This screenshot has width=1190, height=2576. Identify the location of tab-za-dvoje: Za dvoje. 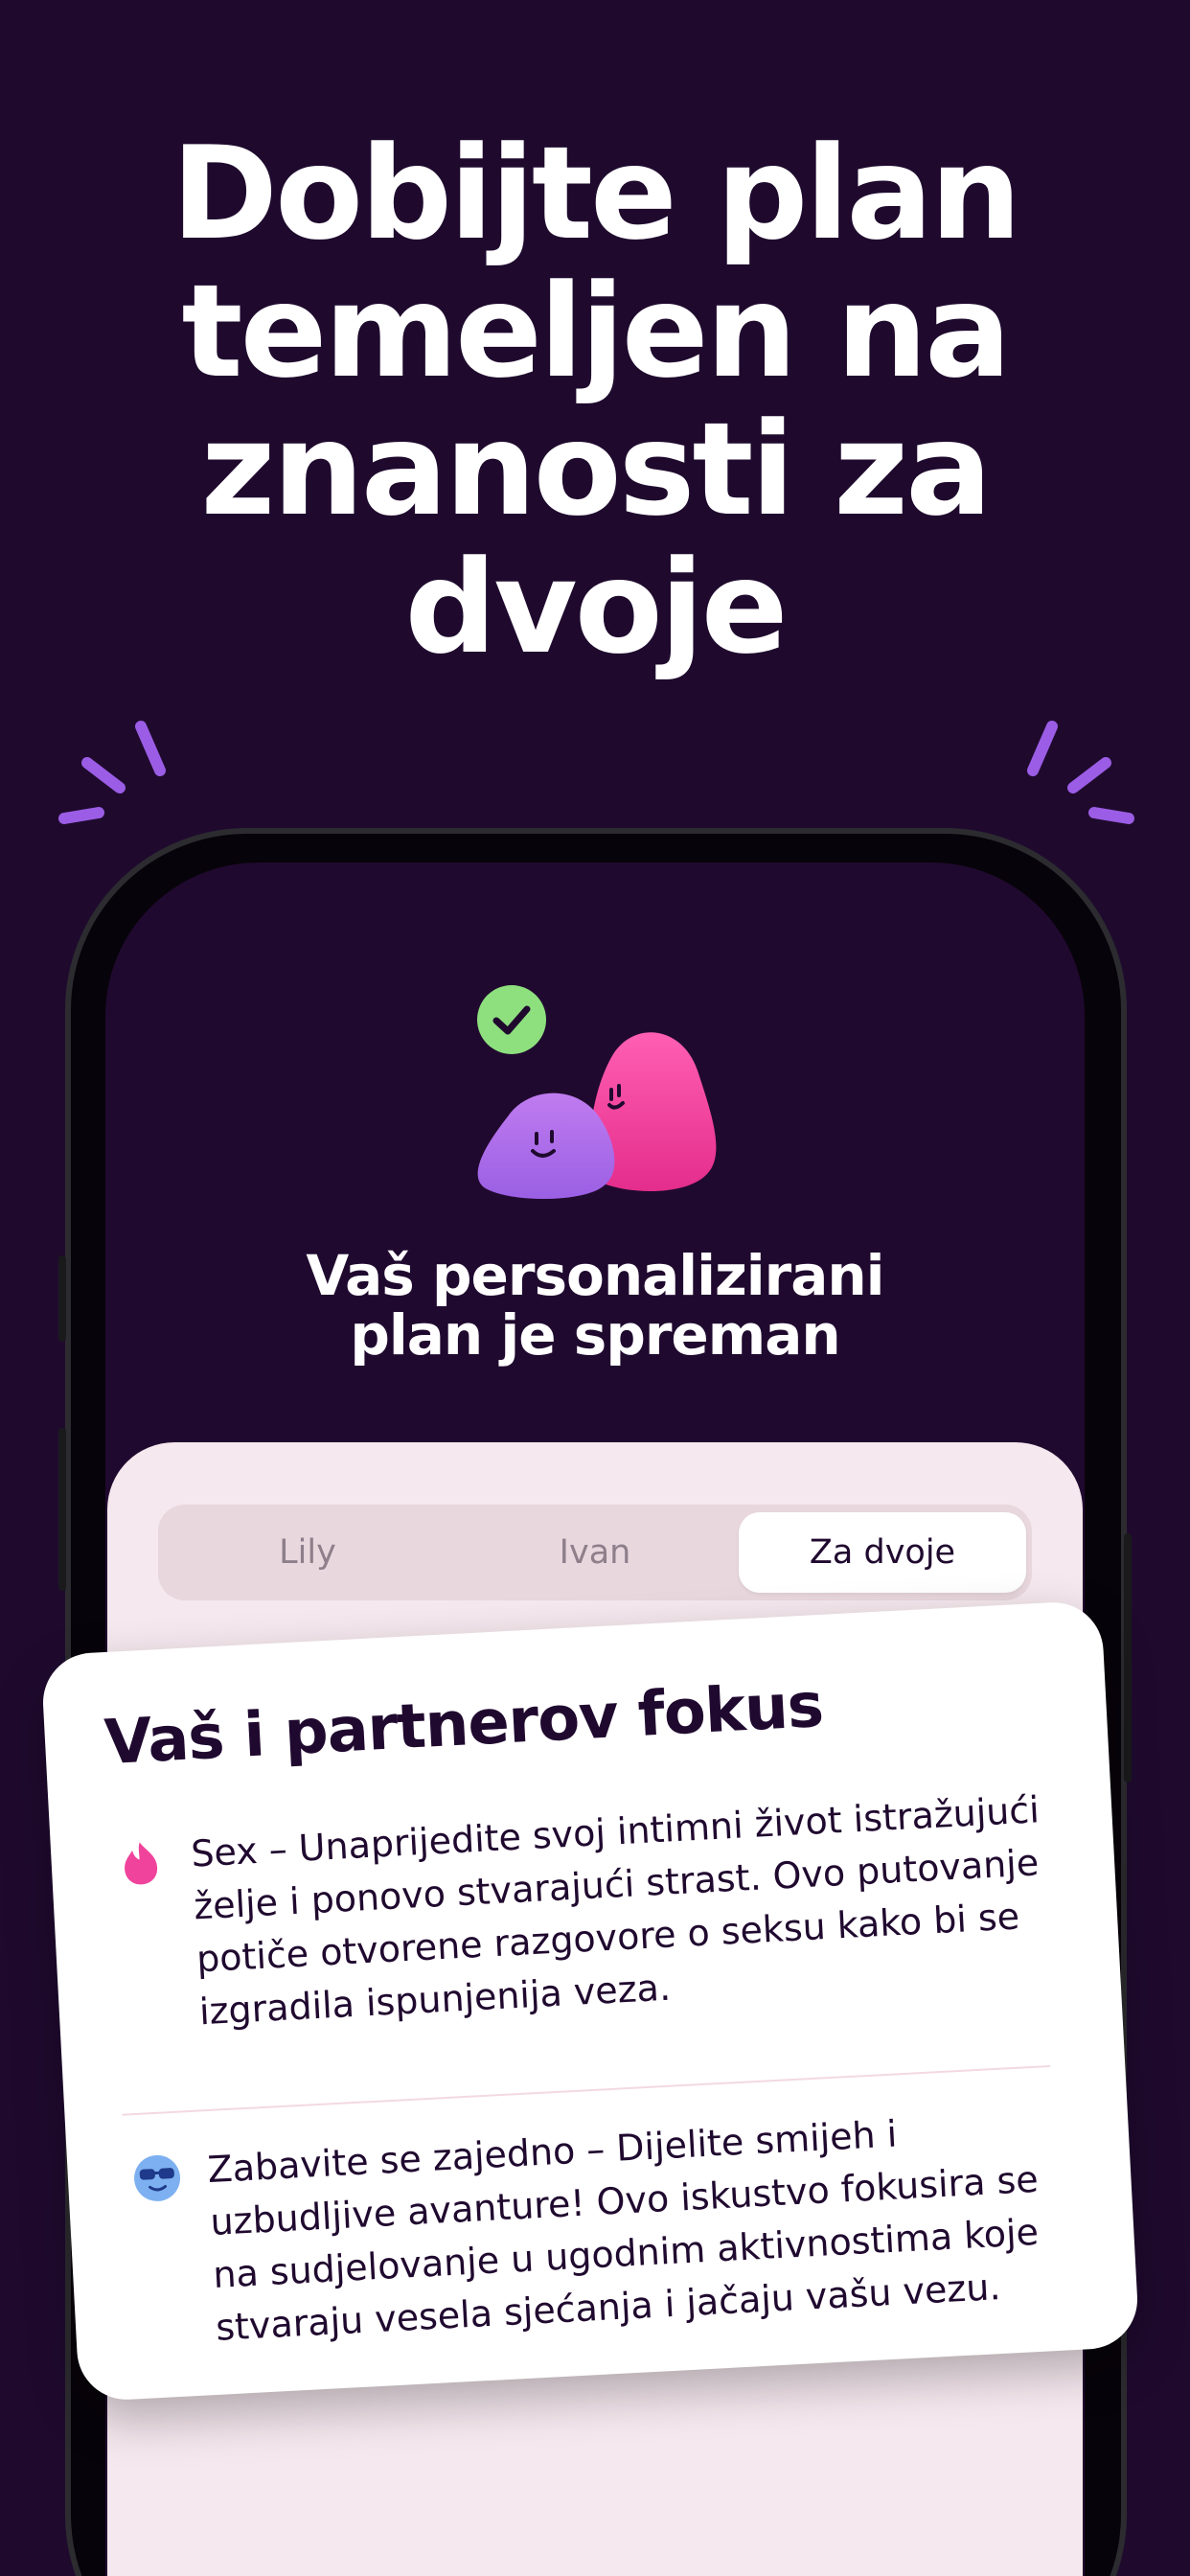
(883, 1552).